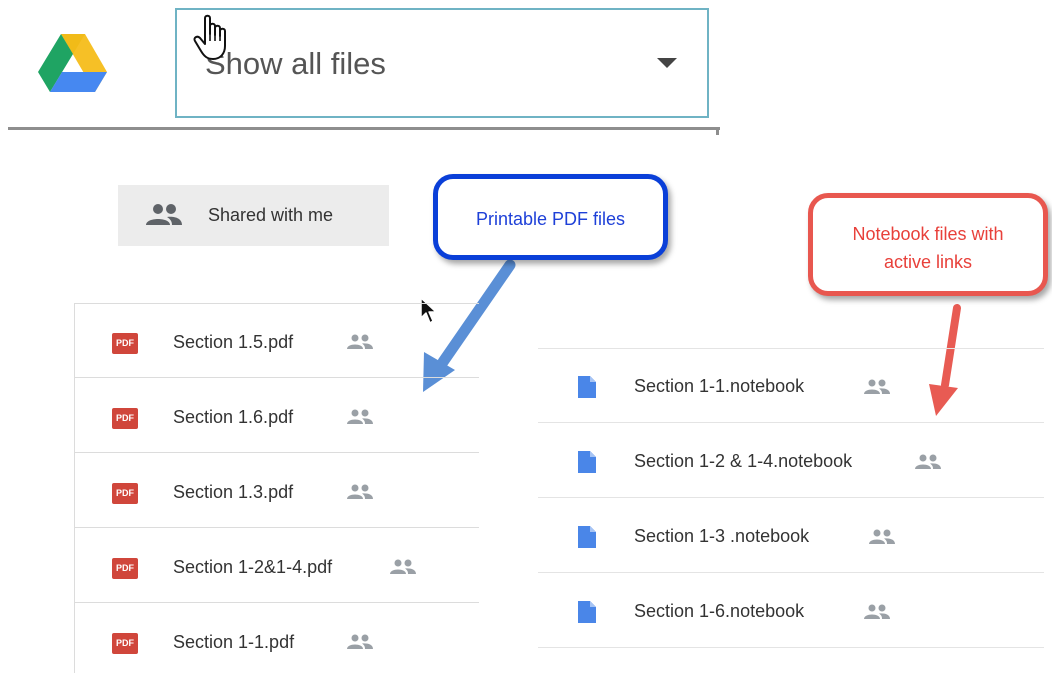 This screenshot has height=673, width=1052. What do you see at coordinates (722, 536) in the screenshot?
I see `file-name: Section 1-3 .notebook` at bounding box center [722, 536].